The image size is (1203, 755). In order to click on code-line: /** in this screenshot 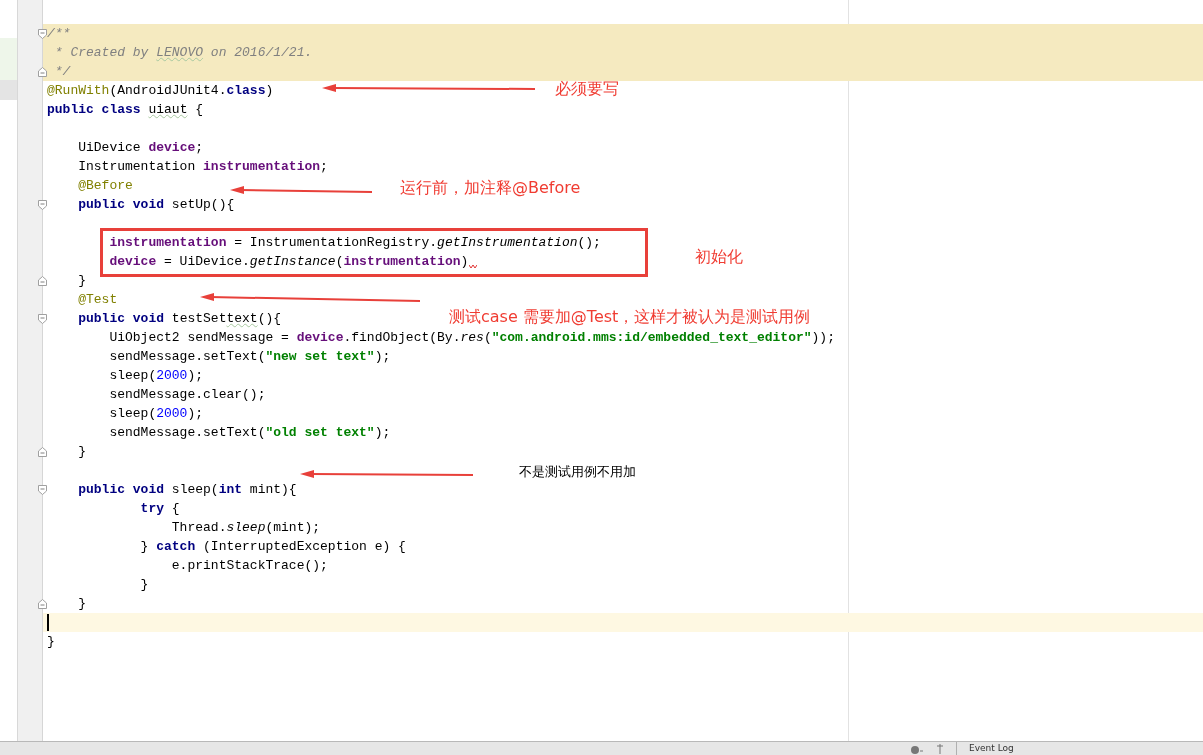, I will do `click(59, 34)`.